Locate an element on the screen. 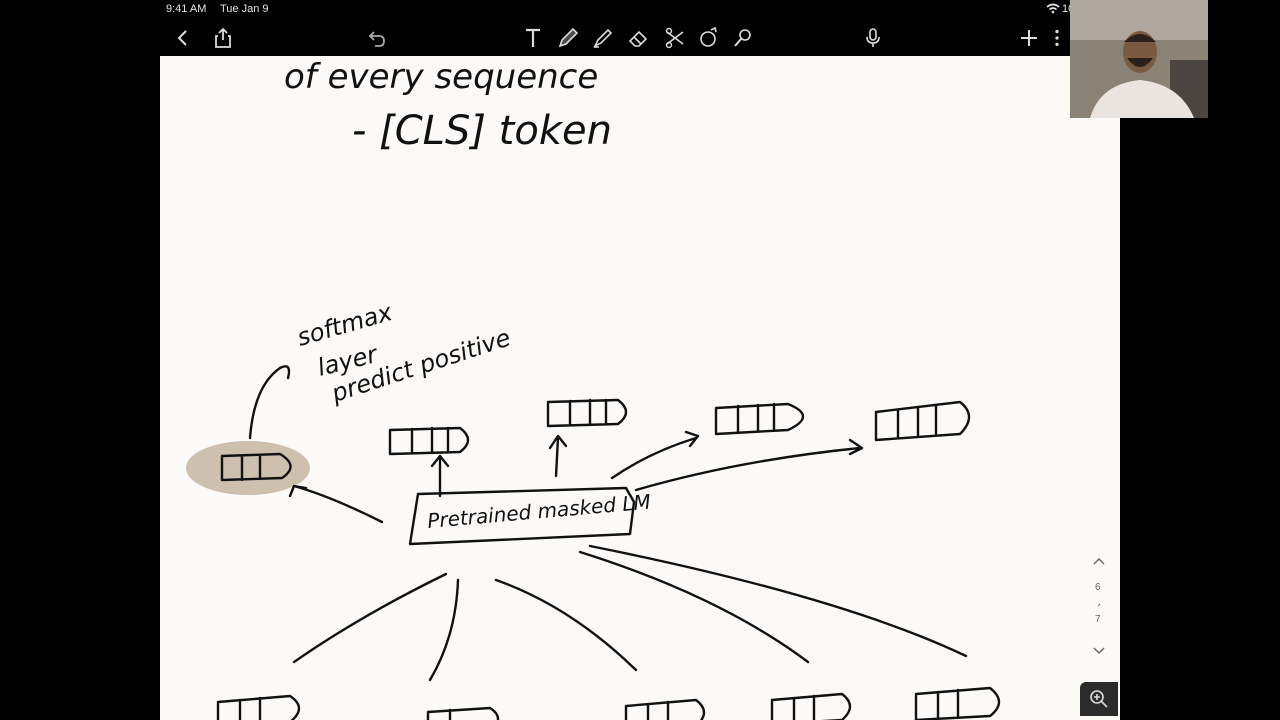 The image size is (1280, 720). webcam-overlay is located at coordinates (1139, 59).